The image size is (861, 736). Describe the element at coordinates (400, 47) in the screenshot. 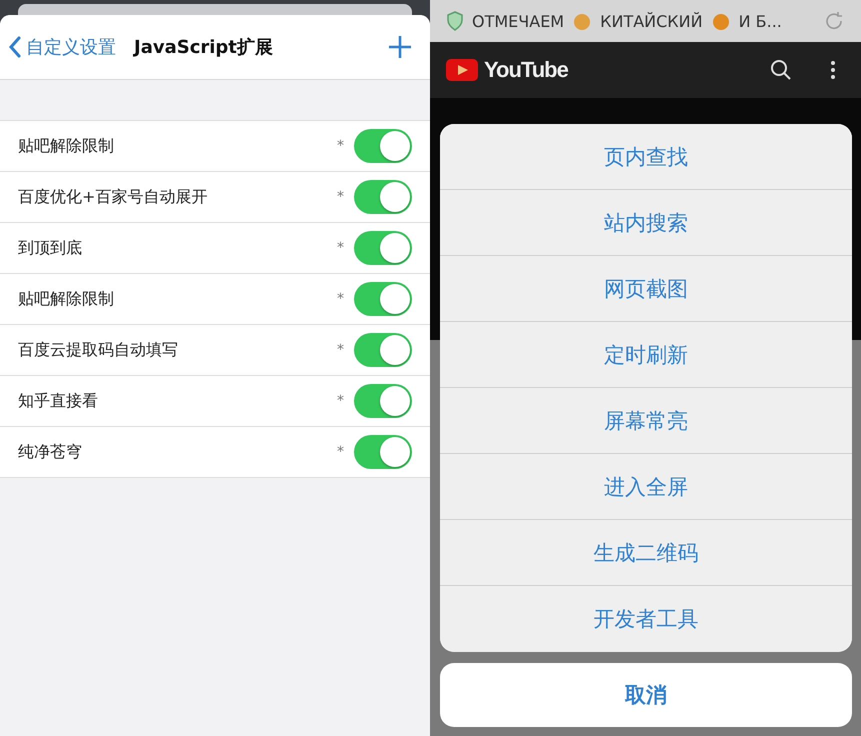

I see `add-icon` at that location.